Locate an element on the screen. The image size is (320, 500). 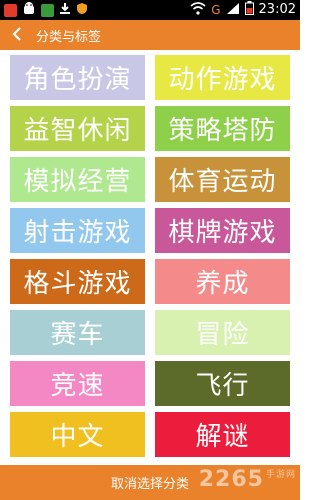
status-bar: G 23:02 is located at coordinates (150, 10).